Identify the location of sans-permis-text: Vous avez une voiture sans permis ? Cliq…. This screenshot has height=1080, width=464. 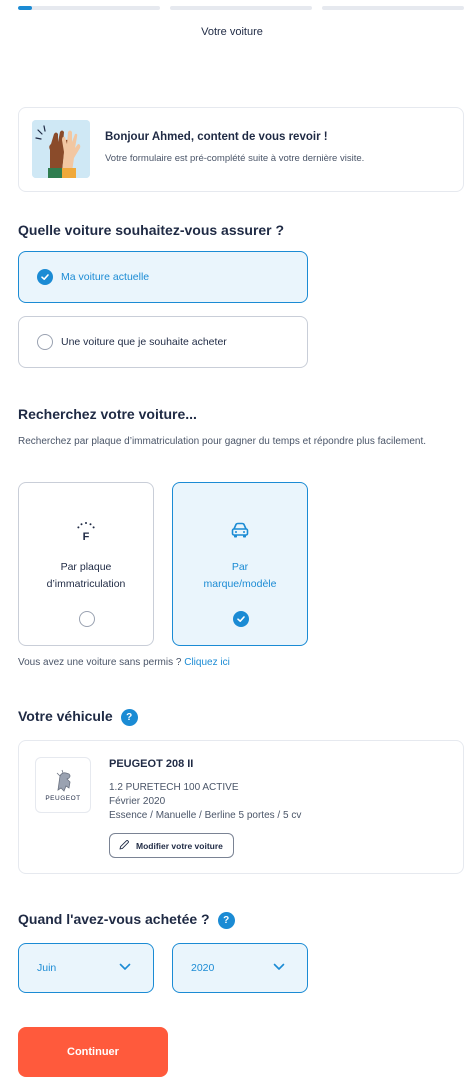
(124, 662).